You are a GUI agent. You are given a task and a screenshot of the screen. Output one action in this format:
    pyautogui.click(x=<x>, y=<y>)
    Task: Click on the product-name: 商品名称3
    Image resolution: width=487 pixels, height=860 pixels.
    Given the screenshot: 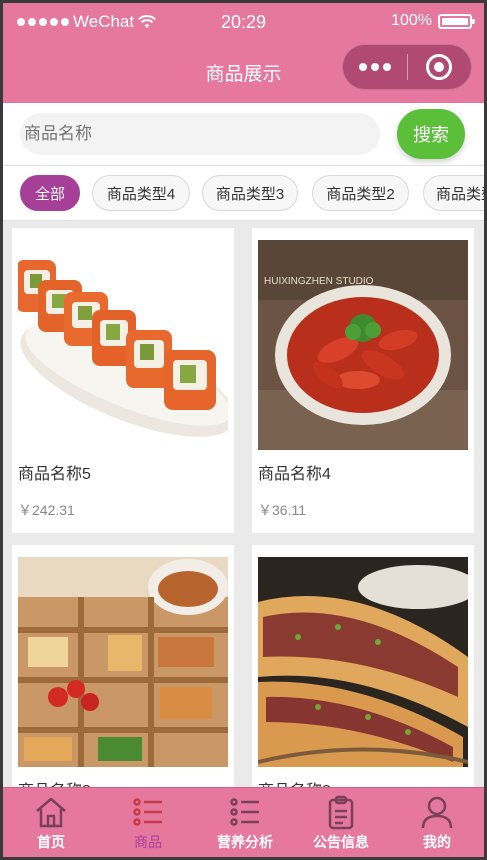 What is the action you would take?
    pyautogui.click(x=54, y=782)
    